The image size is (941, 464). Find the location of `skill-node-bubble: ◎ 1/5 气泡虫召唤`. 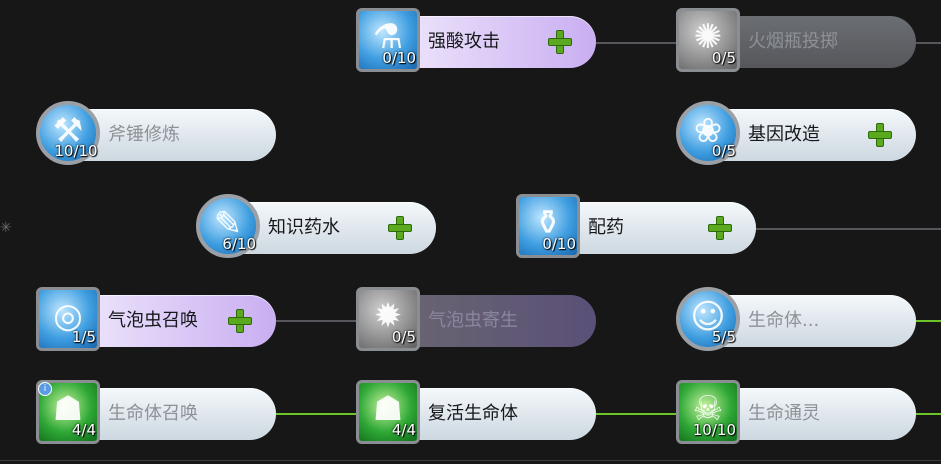

skill-node-bubble: ◎ 1/5 气泡虫召唤 is located at coordinates (156, 321).